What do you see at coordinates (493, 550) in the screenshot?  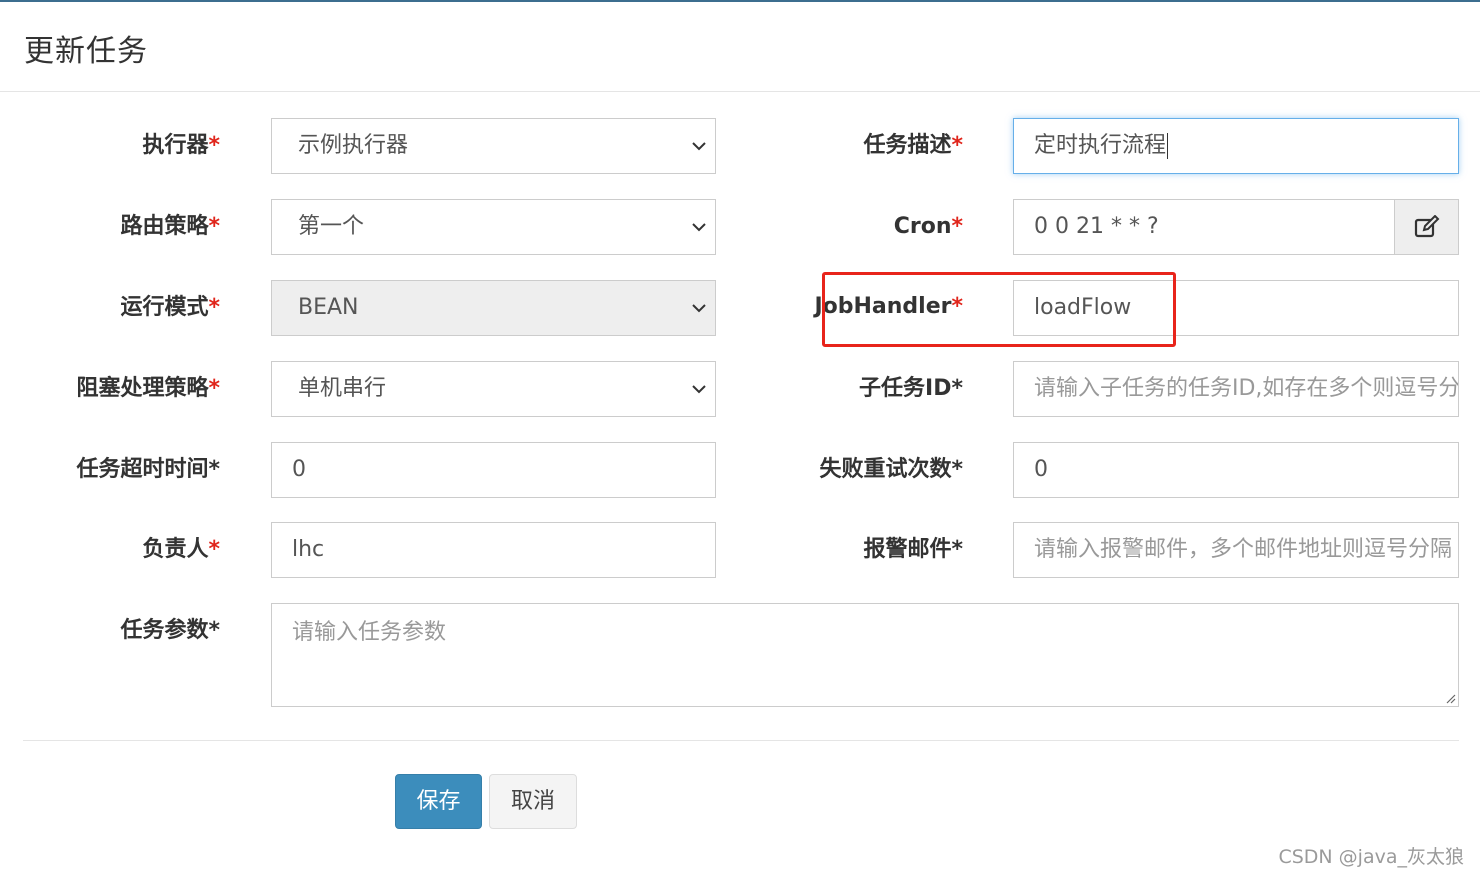 I see `author-input: lhc` at bounding box center [493, 550].